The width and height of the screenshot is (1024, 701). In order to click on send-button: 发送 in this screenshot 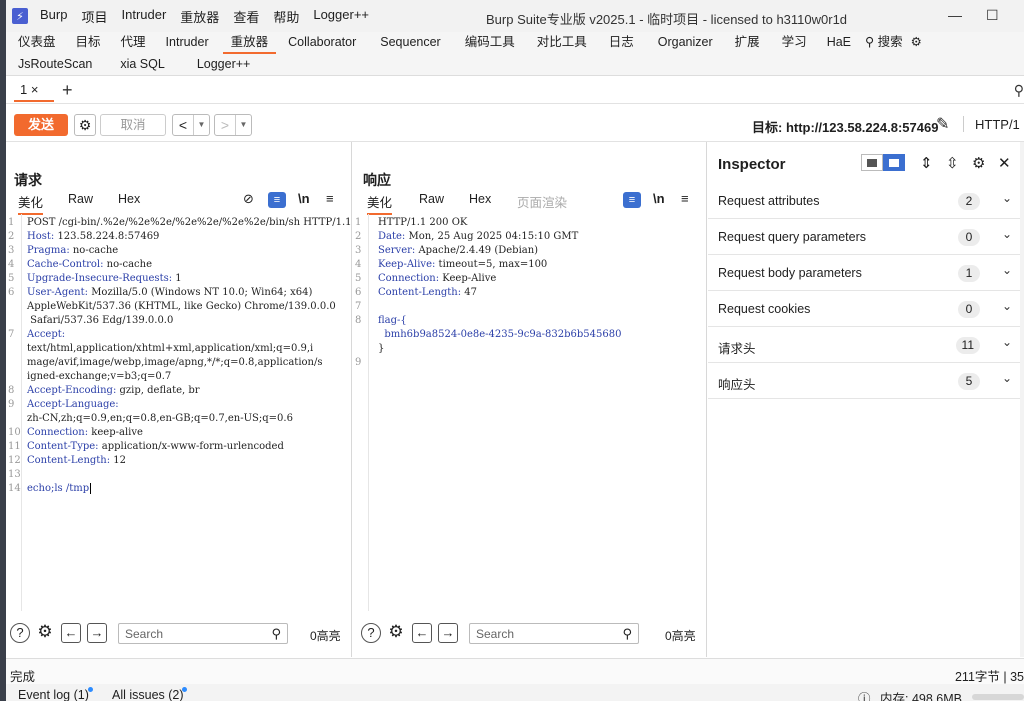, I will do `click(41, 125)`.